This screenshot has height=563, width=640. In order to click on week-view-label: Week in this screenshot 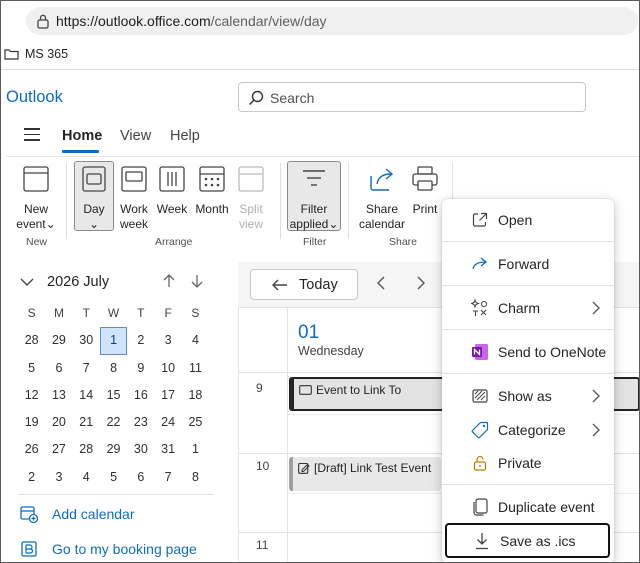, I will do `click(172, 209)`.